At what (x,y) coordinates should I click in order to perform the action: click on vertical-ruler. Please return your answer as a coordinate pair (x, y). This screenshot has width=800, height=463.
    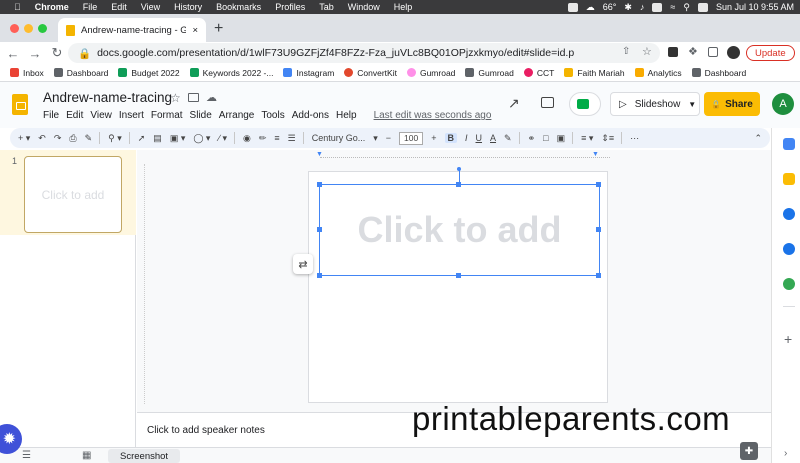
    Looking at the image, I should click on (143, 284).